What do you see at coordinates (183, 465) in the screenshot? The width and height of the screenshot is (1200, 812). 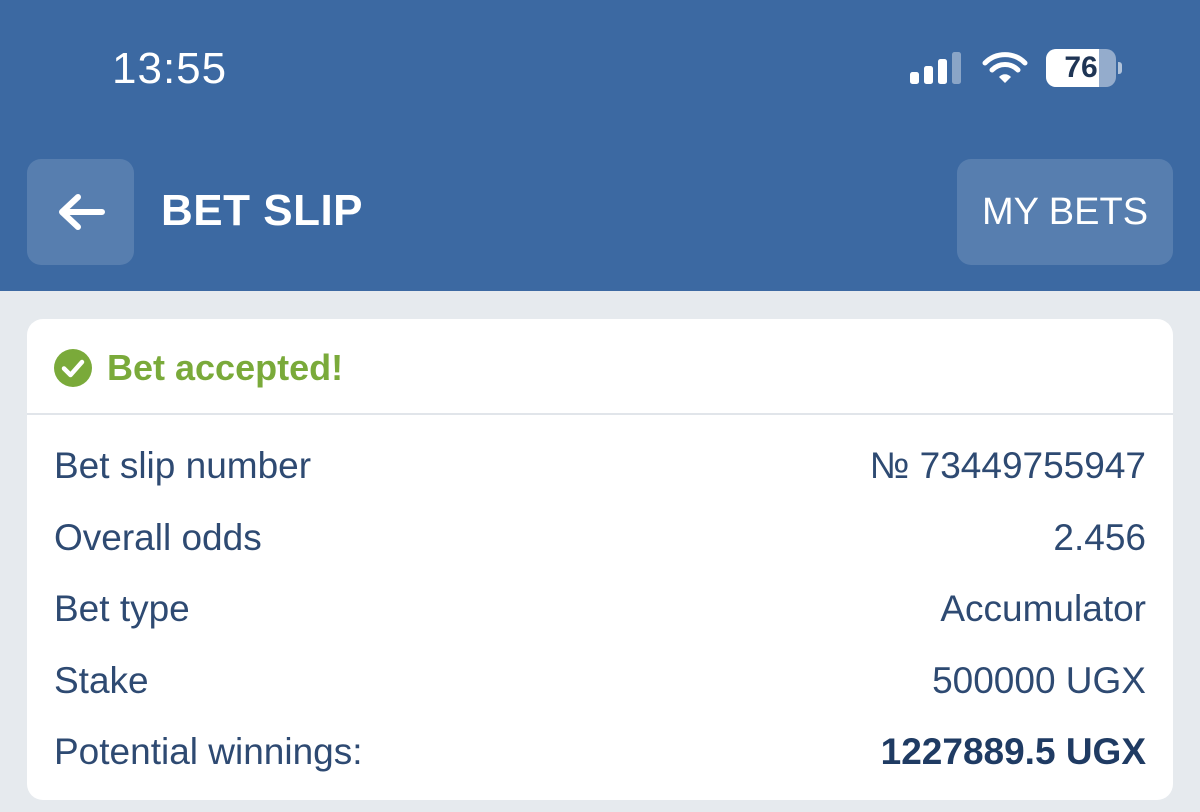 I see `detail-label: Bet slip number` at bounding box center [183, 465].